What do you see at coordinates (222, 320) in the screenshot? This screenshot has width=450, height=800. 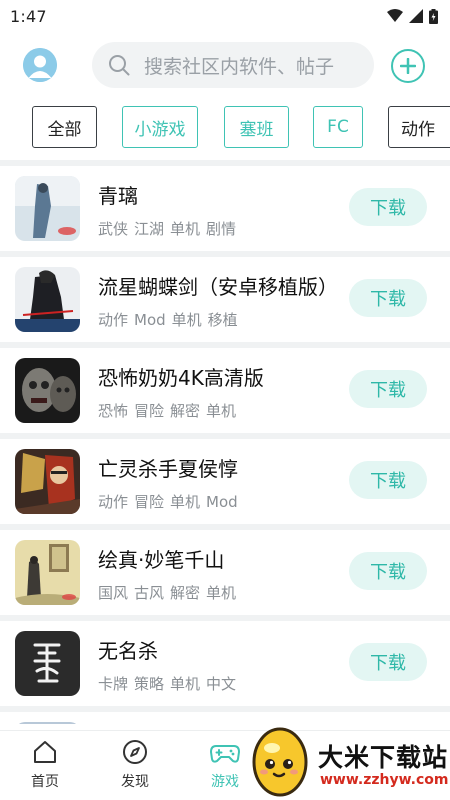 I see `tag: 移植` at bounding box center [222, 320].